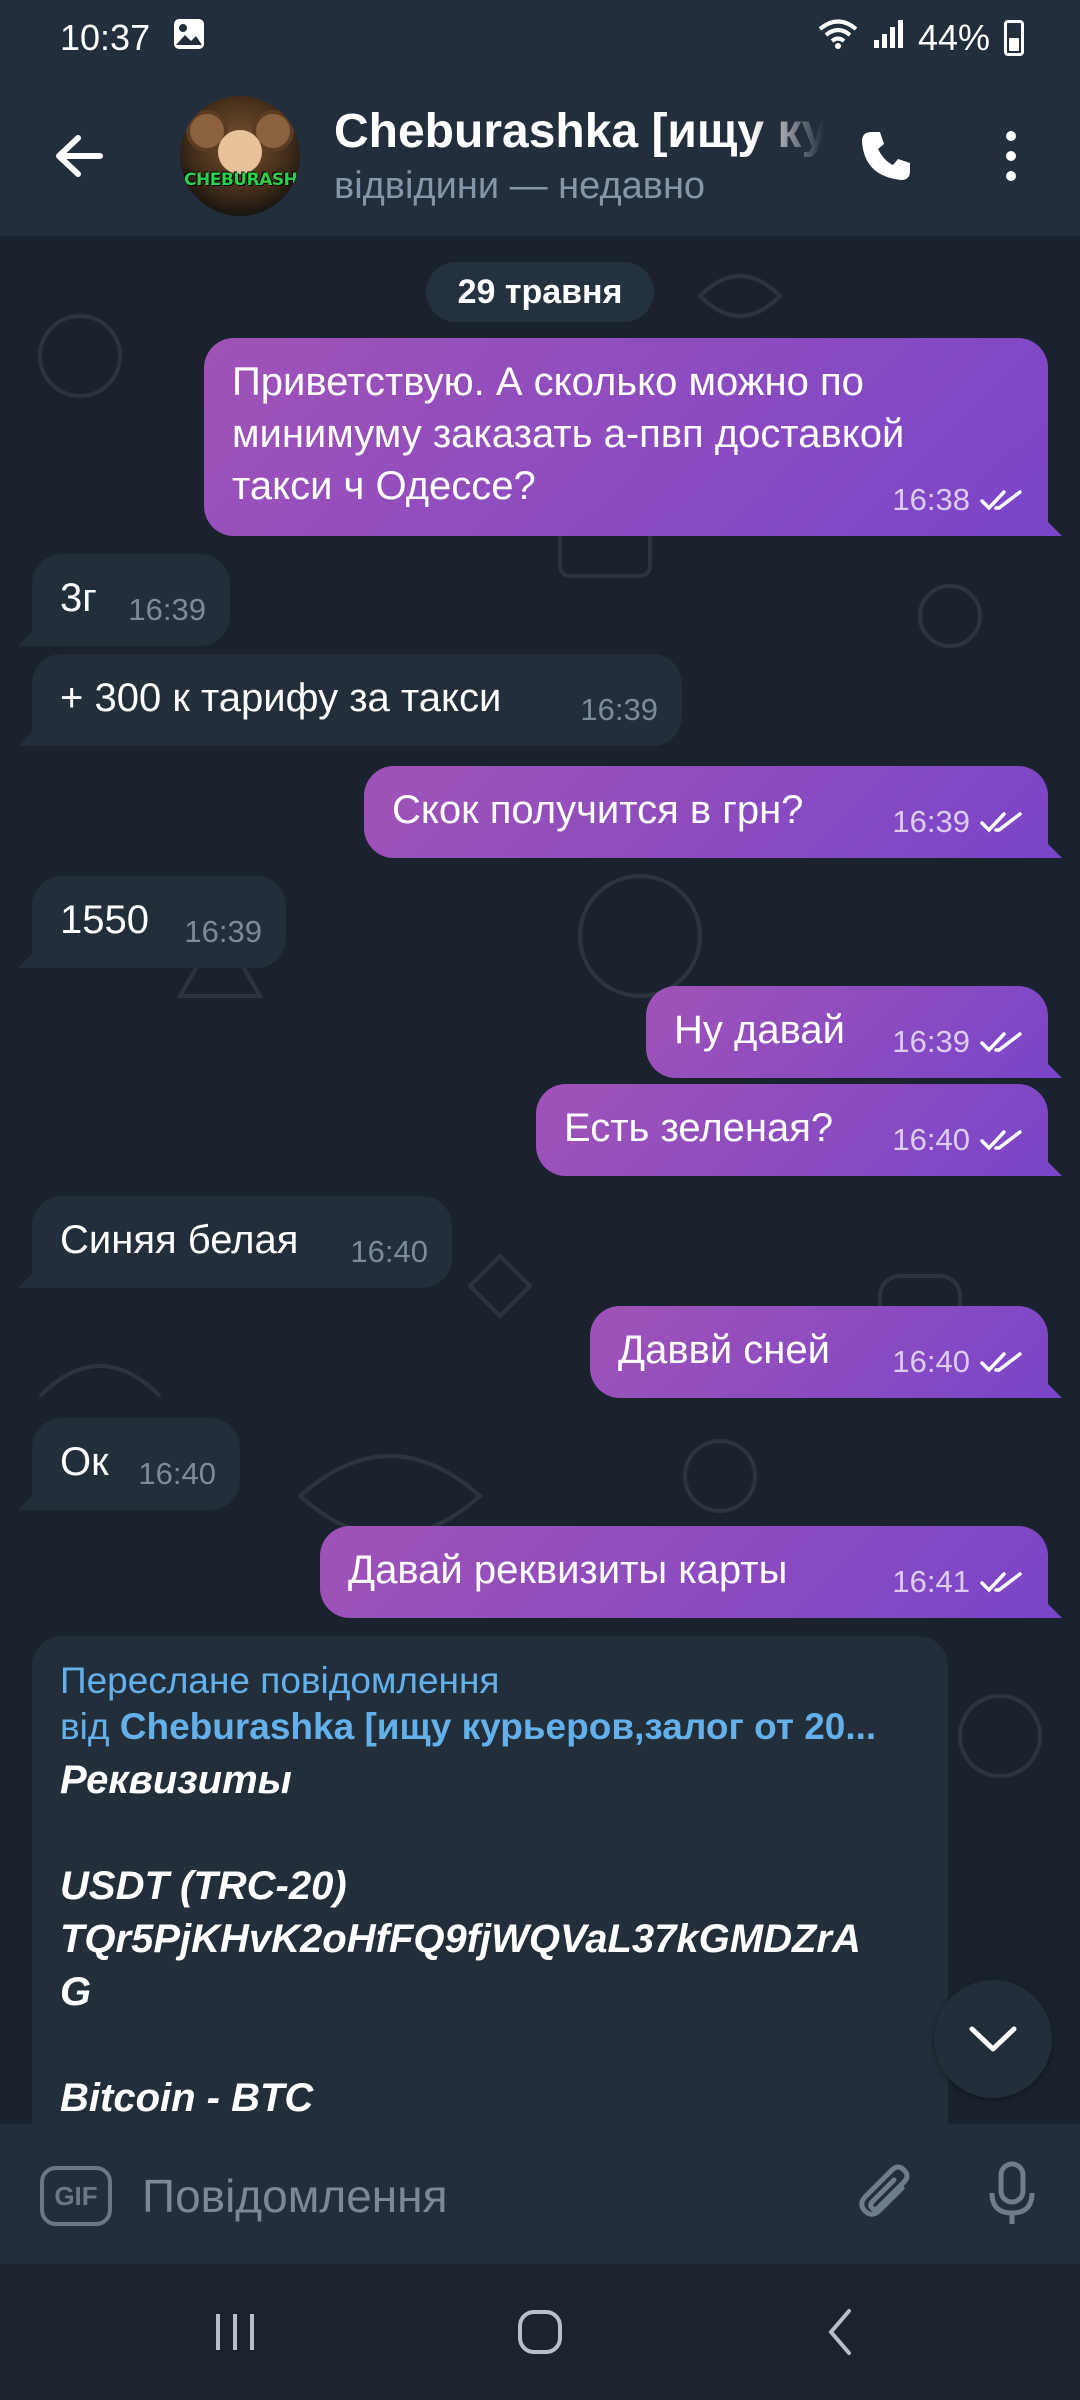  Describe the element at coordinates (242, 180) in the screenshot. I see `avatar-logo-text: CHEBURASHKA` at that location.